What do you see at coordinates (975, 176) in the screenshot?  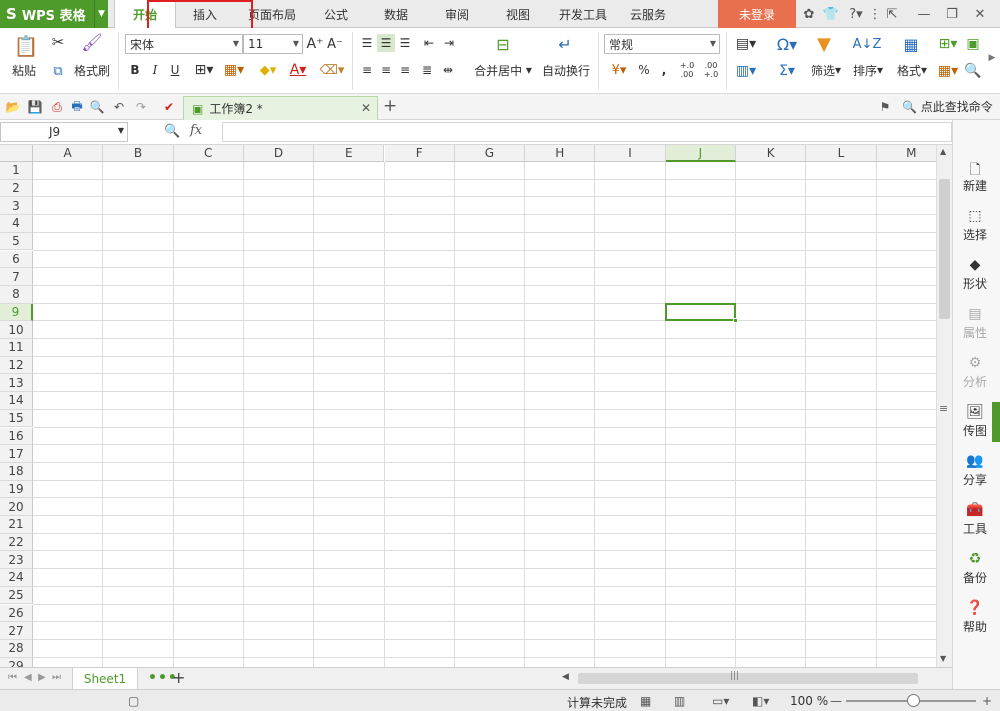 I see `side-new-button: 🗋 新建` at bounding box center [975, 176].